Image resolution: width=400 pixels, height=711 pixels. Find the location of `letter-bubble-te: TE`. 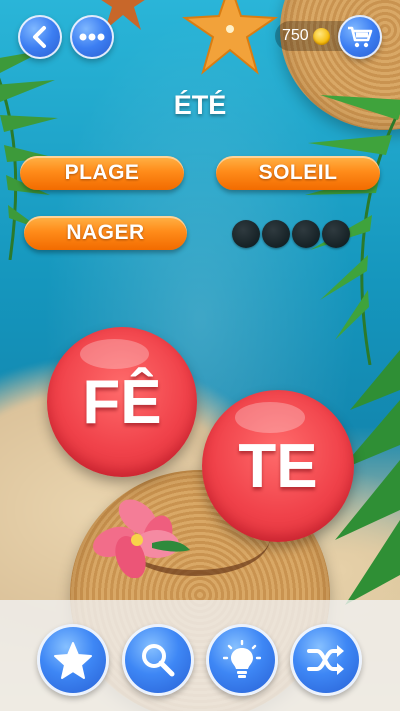

letter-bubble-te: TE is located at coordinates (278, 466).